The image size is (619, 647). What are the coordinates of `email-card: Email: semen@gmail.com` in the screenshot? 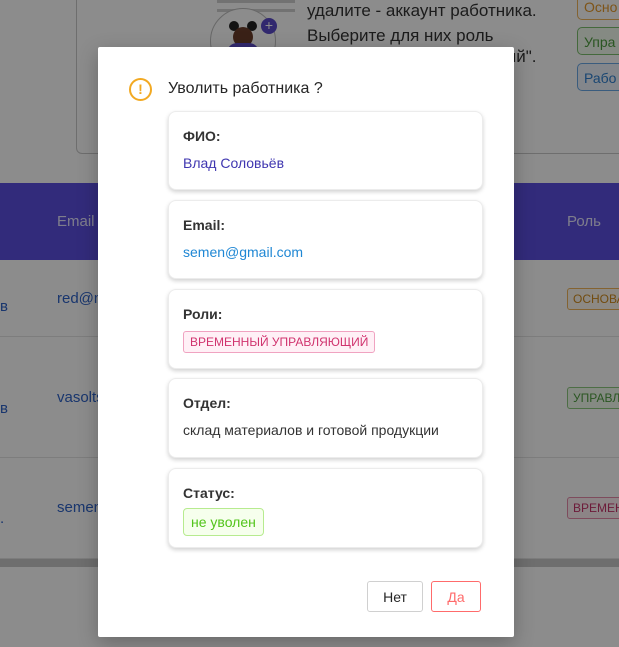 It's located at (325, 239).